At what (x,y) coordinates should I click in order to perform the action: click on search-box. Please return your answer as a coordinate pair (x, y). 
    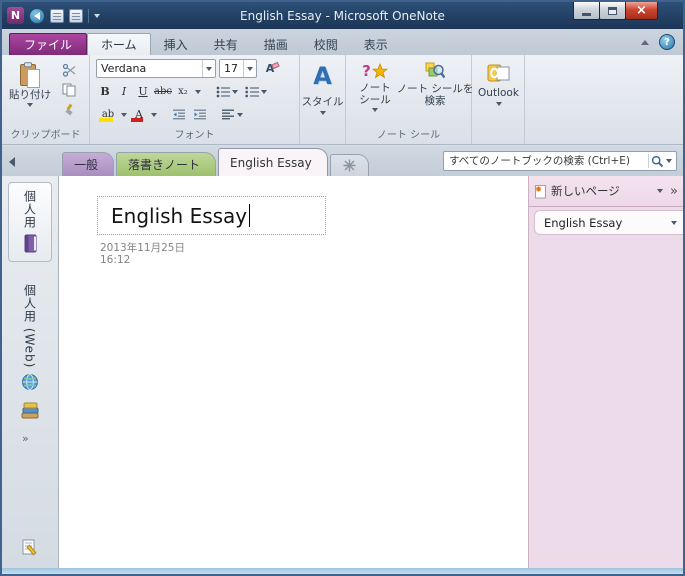
    Looking at the image, I should click on (560, 161).